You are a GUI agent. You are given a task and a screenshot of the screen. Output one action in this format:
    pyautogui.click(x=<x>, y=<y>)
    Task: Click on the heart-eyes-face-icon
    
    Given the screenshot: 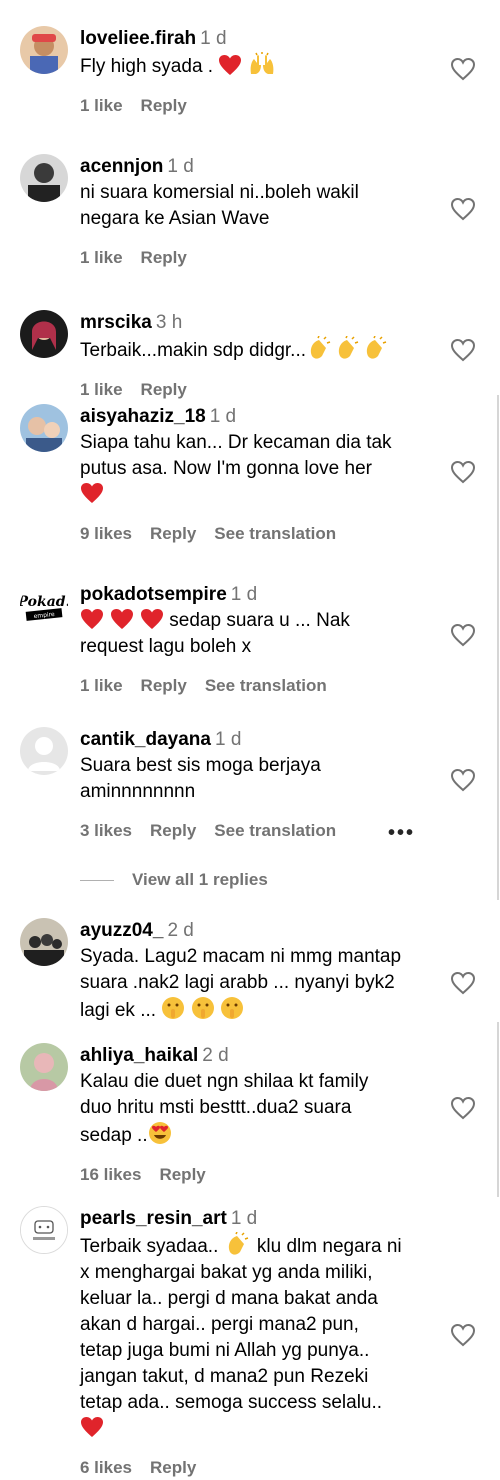 What is the action you would take?
    pyautogui.click(x=159, y=1133)
    